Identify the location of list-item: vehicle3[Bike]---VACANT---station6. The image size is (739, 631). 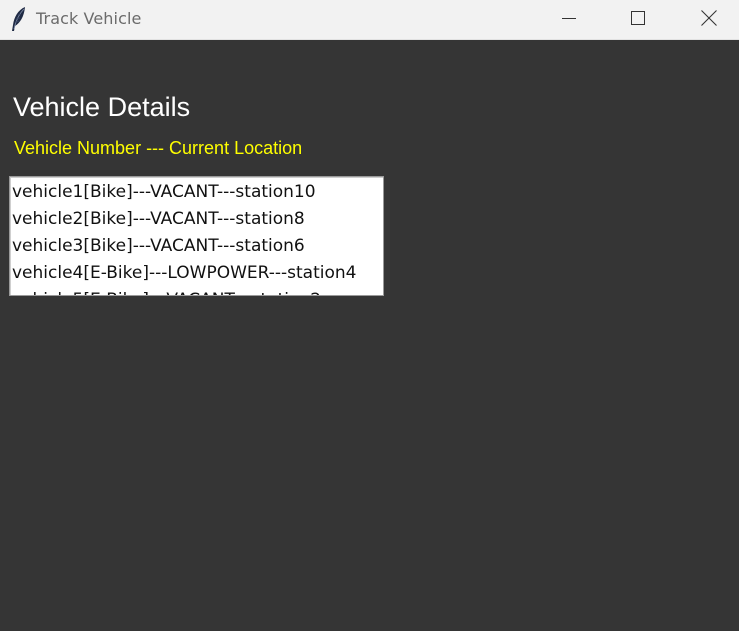
(183, 246).